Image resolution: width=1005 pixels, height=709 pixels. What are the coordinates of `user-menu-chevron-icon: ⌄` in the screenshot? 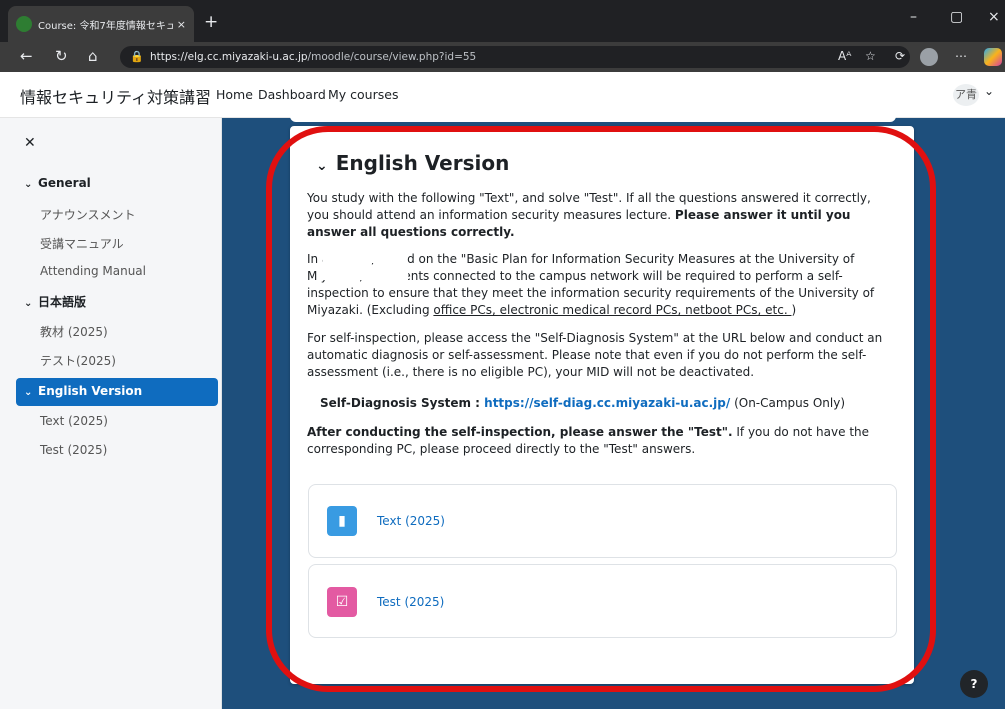 It's located at (989, 91).